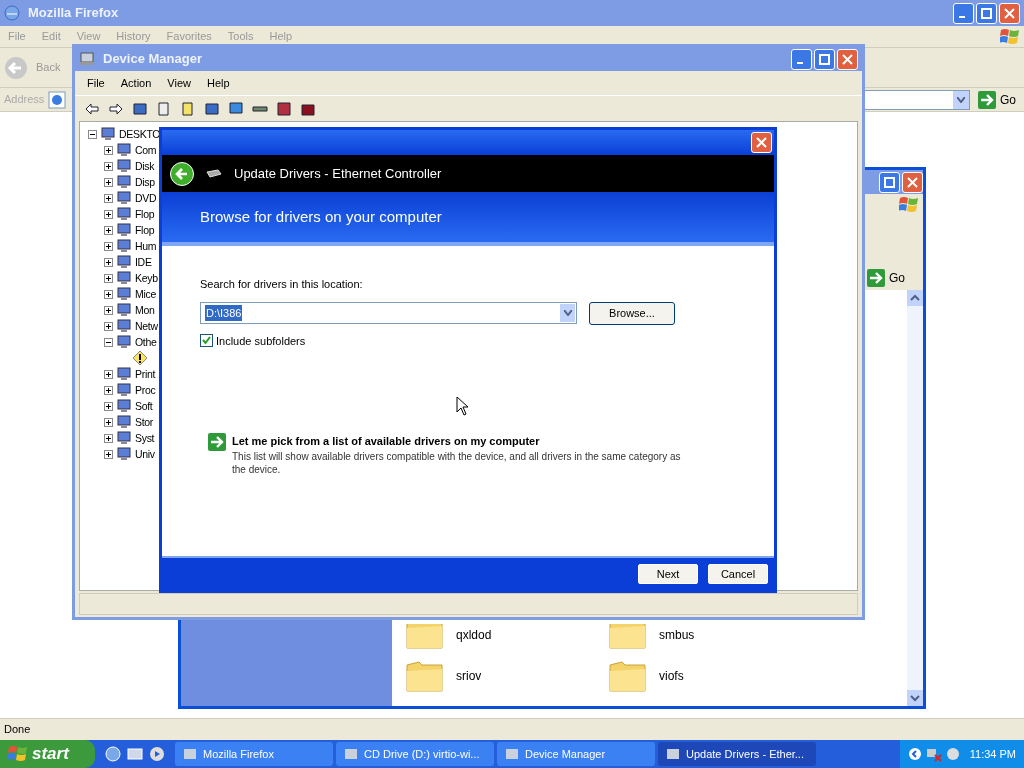 Image resolution: width=1024 pixels, height=768 pixels. I want to click on folder-name: viofs, so click(671, 676).